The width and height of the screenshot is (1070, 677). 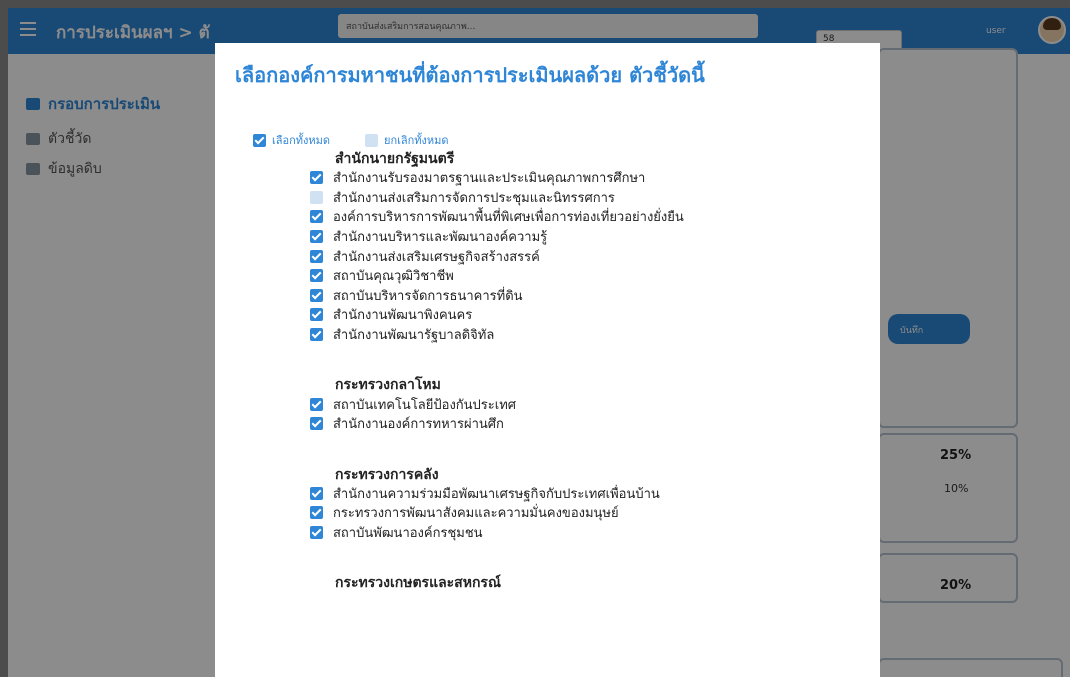 I want to click on organization-checkbox-row: สถาบันคุณวุฒิวิชาชีพ, so click(x=497, y=276).